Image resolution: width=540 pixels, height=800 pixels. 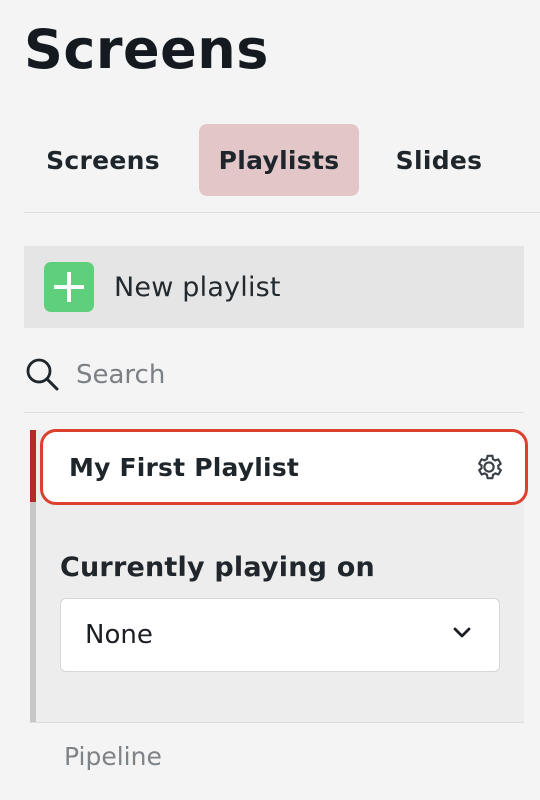 I want to click on search-bar, so click(x=274, y=375).